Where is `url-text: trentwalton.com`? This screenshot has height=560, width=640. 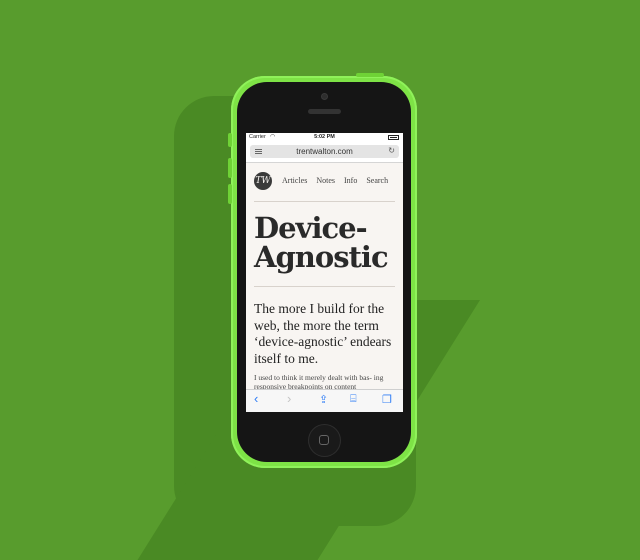 url-text: trentwalton.com is located at coordinates (324, 151).